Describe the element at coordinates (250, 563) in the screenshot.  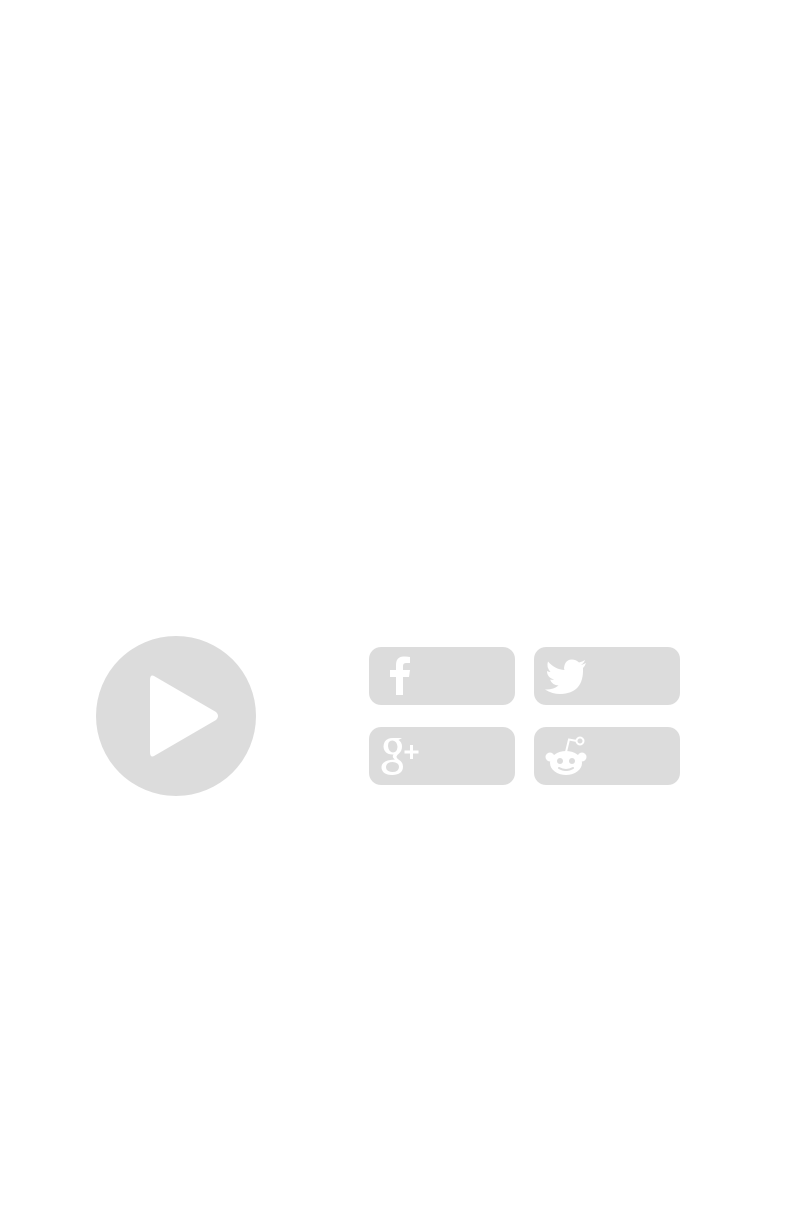
I see `headline-line-fly: FLY?` at that location.